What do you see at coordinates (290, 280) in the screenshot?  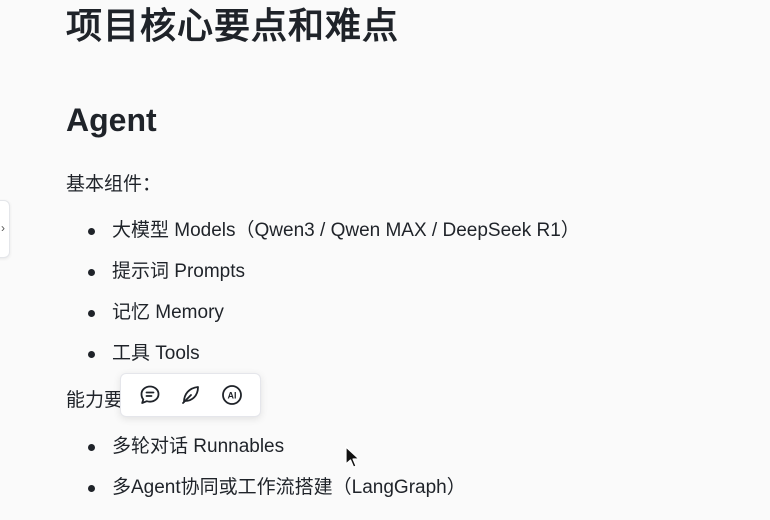 I see `list-item: 提示词 Prompts` at bounding box center [290, 280].